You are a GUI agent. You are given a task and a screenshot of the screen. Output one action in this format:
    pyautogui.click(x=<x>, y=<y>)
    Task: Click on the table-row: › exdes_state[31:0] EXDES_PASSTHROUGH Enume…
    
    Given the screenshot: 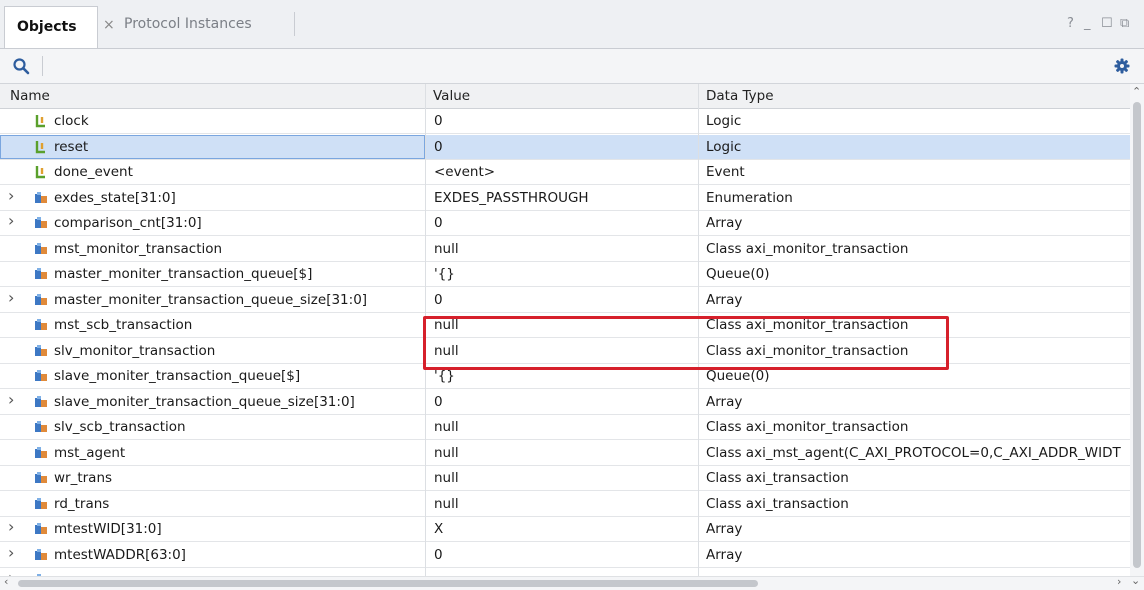 What is the action you would take?
    pyautogui.click(x=565, y=198)
    